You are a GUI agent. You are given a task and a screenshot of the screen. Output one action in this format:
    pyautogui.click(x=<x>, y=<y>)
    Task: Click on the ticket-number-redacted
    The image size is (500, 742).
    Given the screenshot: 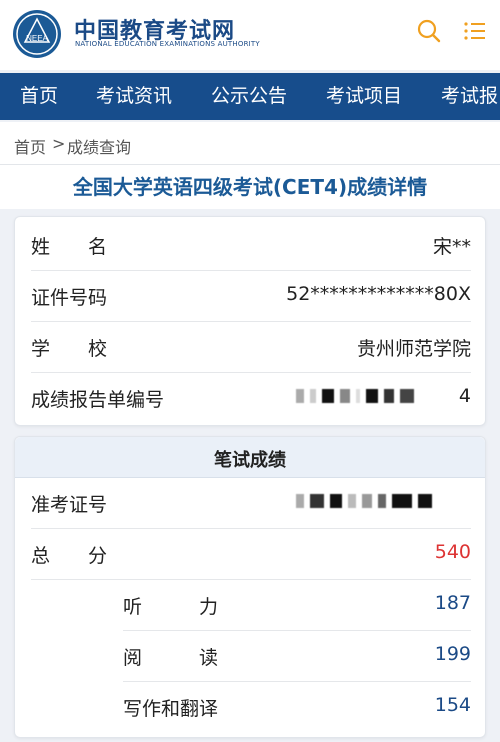 What is the action you would take?
    pyautogui.click(x=367, y=502)
    